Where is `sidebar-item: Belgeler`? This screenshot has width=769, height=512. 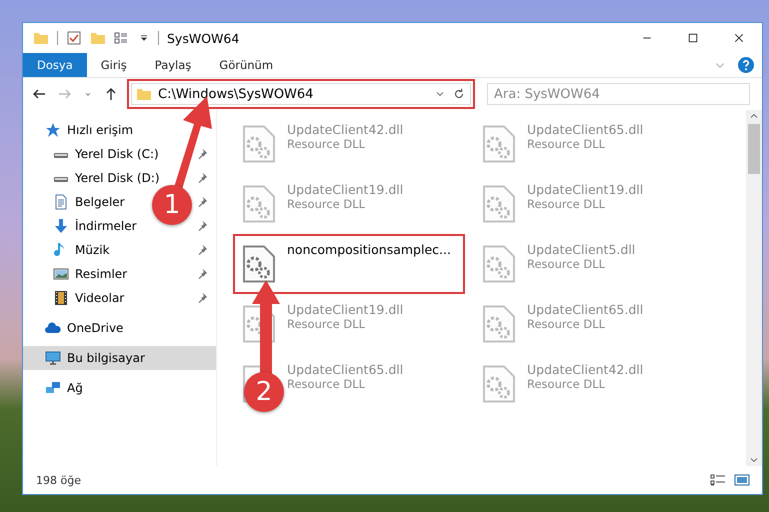
sidebar-item: Belgeler is located at coordinates (89, 202).